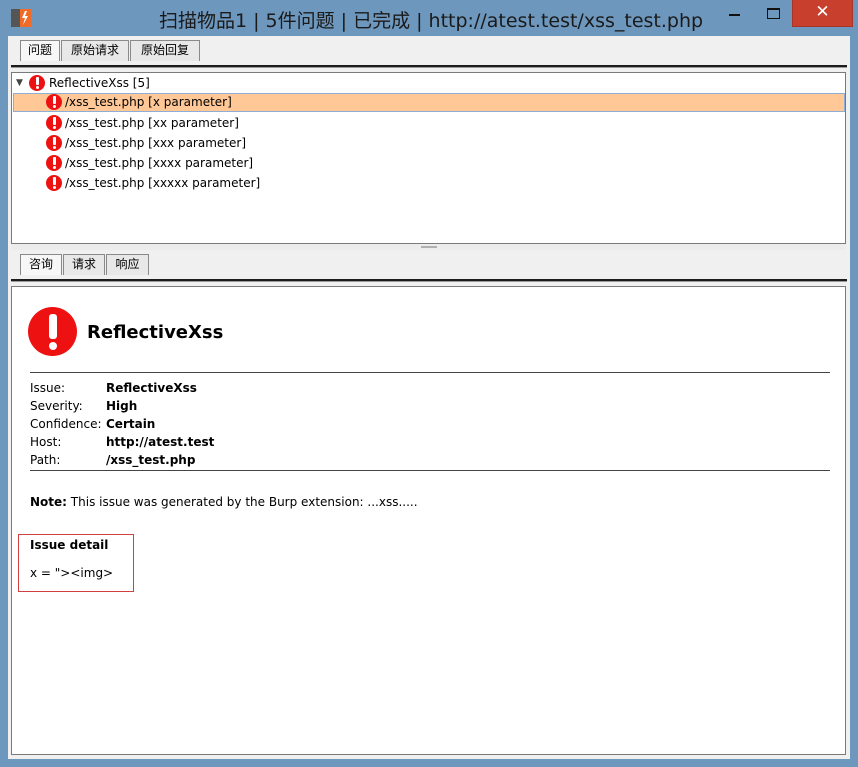 The width and height of the screenshot is (858, 767). Describe the element at coordinates (151, 388) in the screenshot. I see `meta-value: ReflectiveXss` at that location.